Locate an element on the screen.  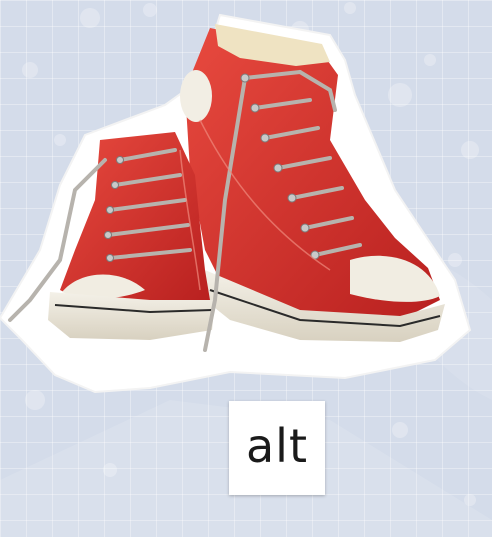
word-card: alt is located at coordinates (277, 448).